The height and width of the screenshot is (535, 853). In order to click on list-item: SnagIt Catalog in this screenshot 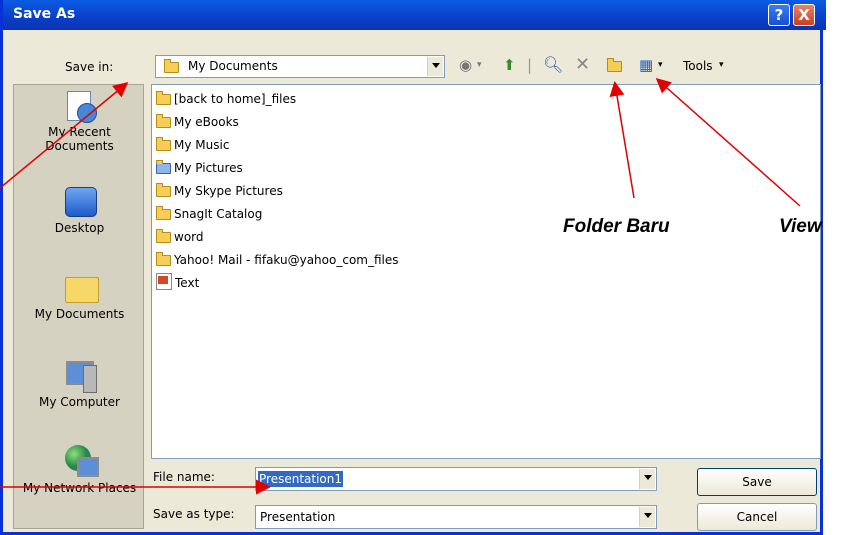, I will do `click(209, 214)`.